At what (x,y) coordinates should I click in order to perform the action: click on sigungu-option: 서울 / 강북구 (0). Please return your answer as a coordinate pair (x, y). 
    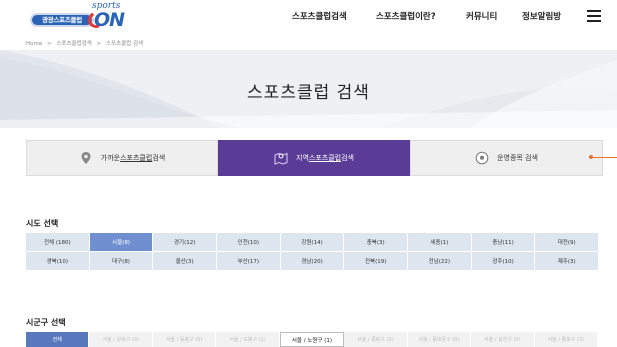
    Looking at the image, I should click on (121, 339).